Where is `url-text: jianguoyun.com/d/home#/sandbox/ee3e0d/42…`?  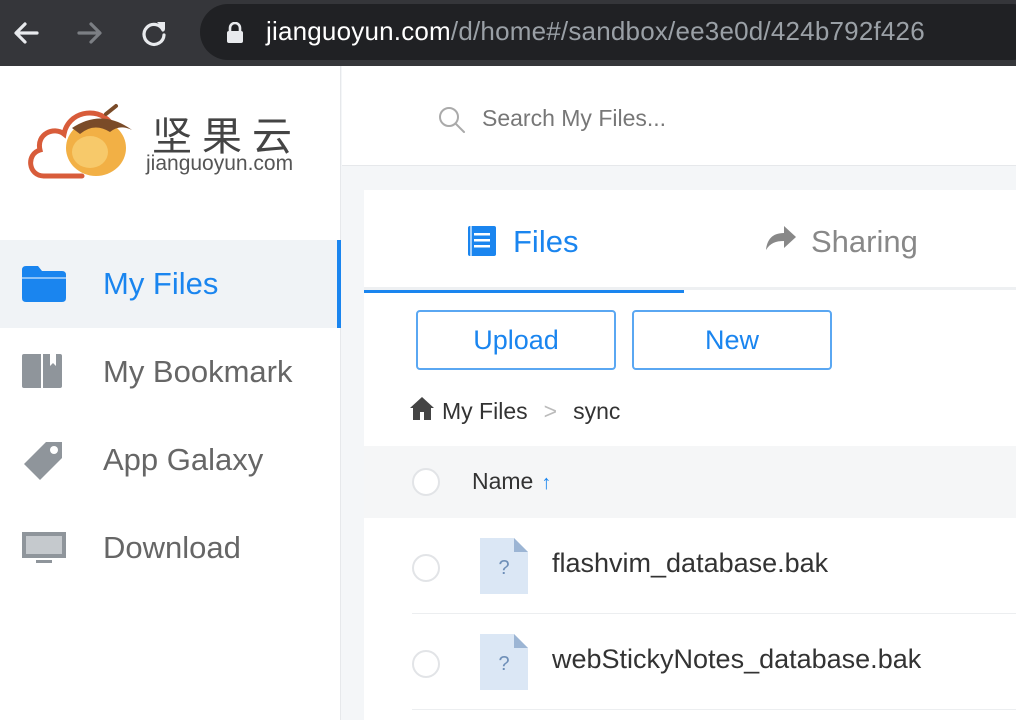 url-text: jianguoyun.com/d/home#/sandbox/ee3e0d/42… is located at coordinates (595, 31).